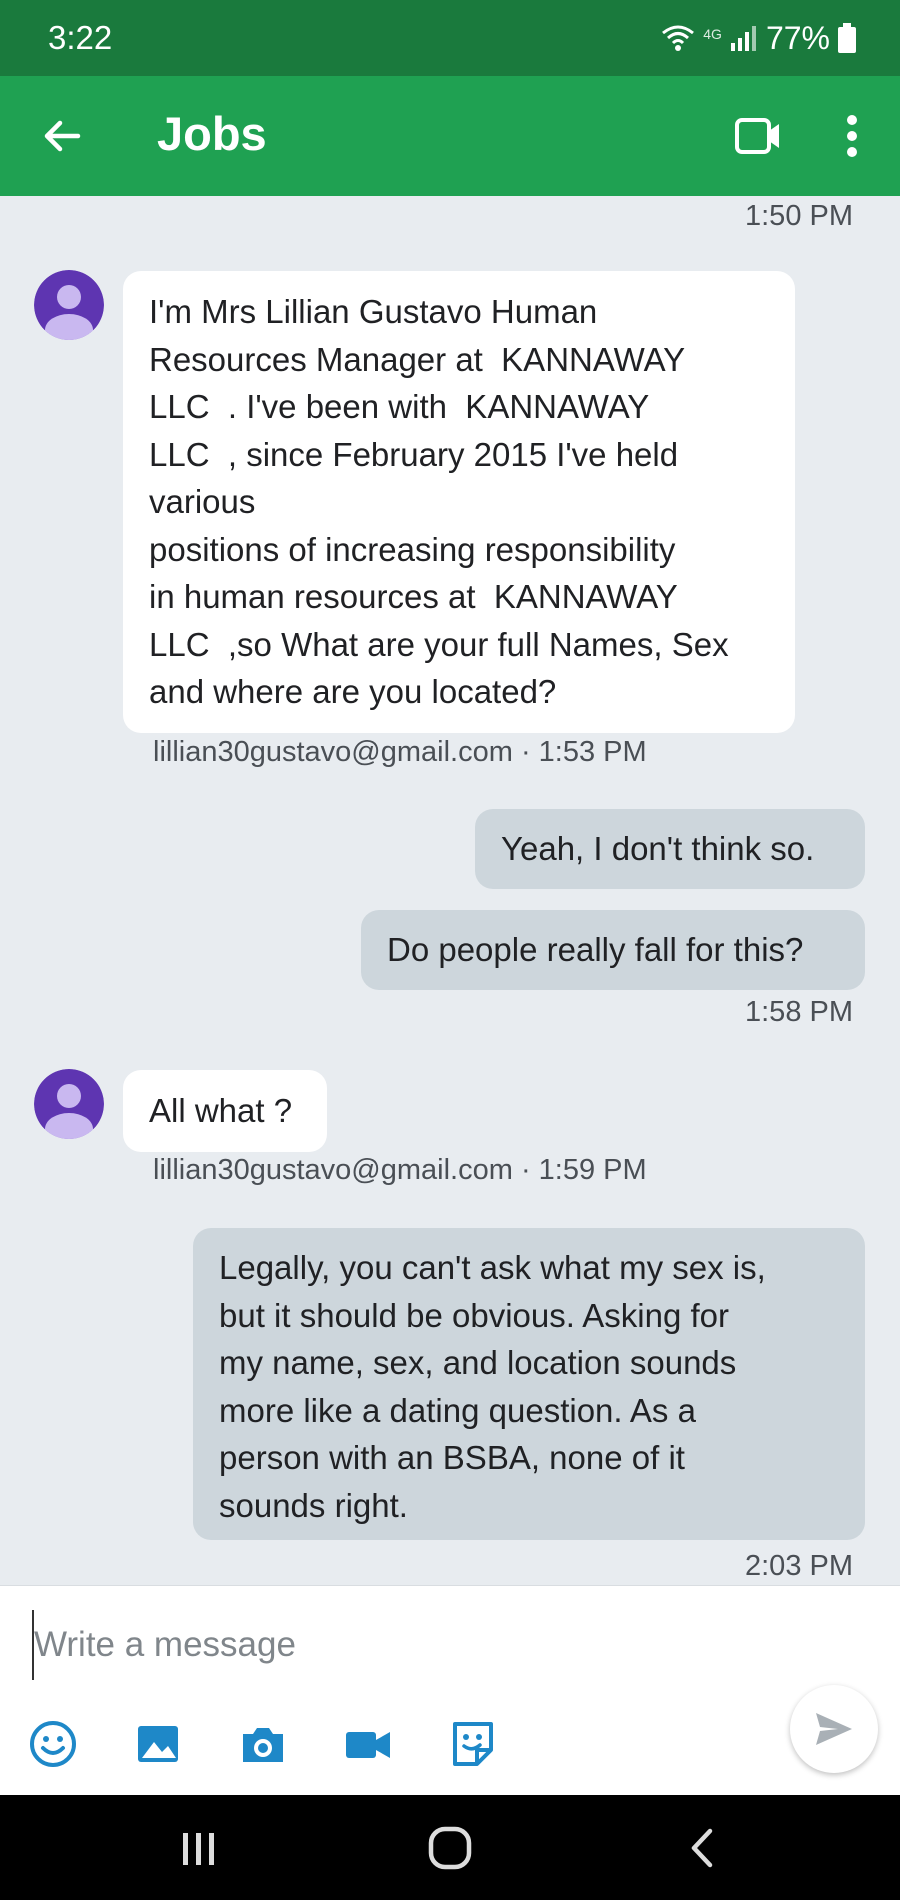 The height and width of the screenshot is (1900, 900). Describe the element at coordinates (799, 1012) in the screenshot. I see `message-timestamp: 1:58 PM` at that location.